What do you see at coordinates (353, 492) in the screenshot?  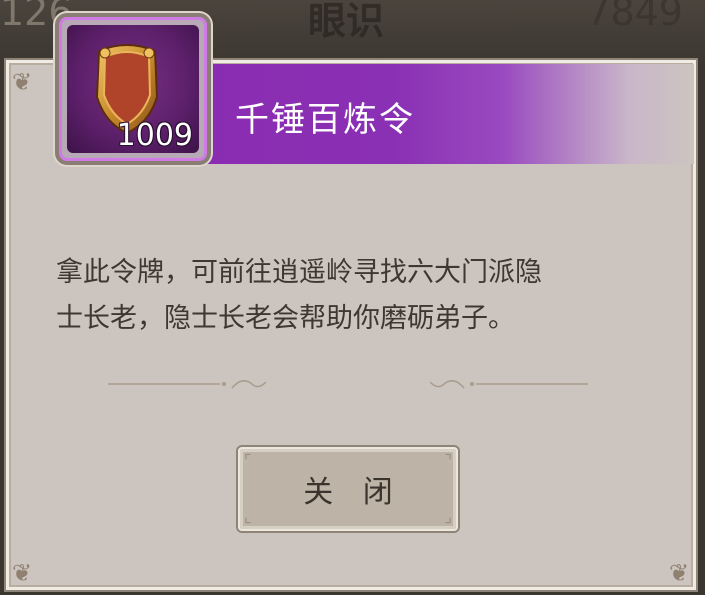 I see `close-button-label: 关 闭` at bounding box center [353, 492].